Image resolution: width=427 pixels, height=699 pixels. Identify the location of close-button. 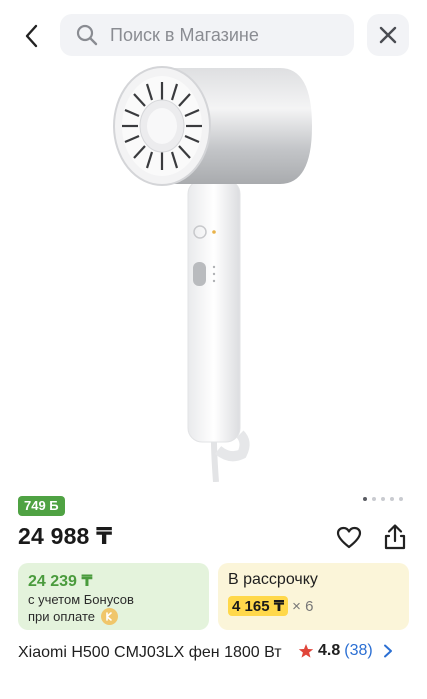
(388, 35).